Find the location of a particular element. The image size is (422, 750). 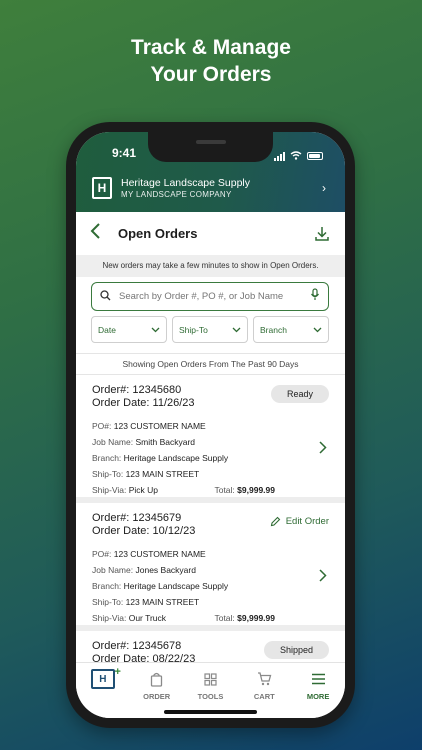

home-indicator is located at coordinates (210, 712).